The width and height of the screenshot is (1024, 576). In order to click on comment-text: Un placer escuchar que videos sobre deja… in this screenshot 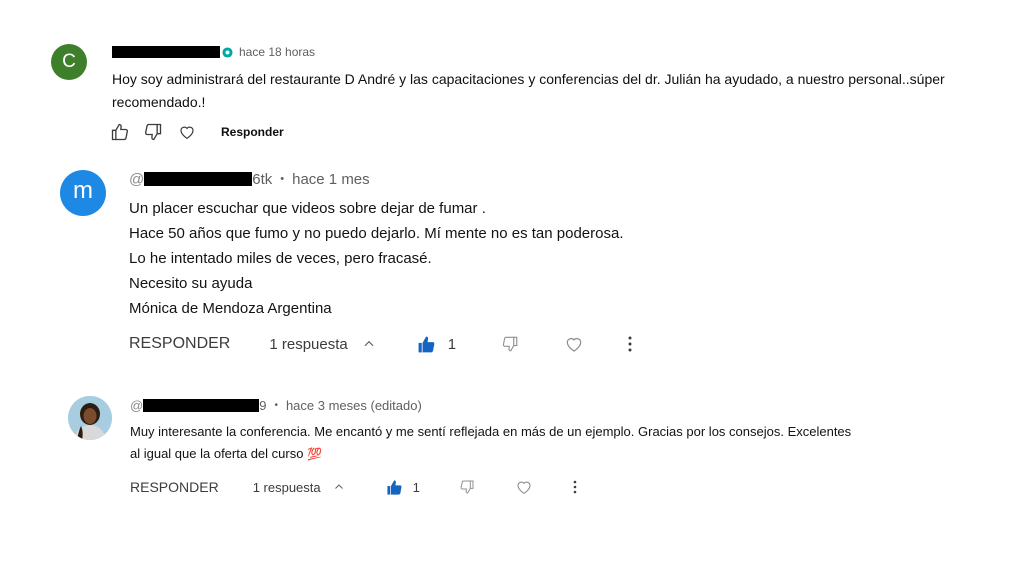, I will do `click(376, 258)`.